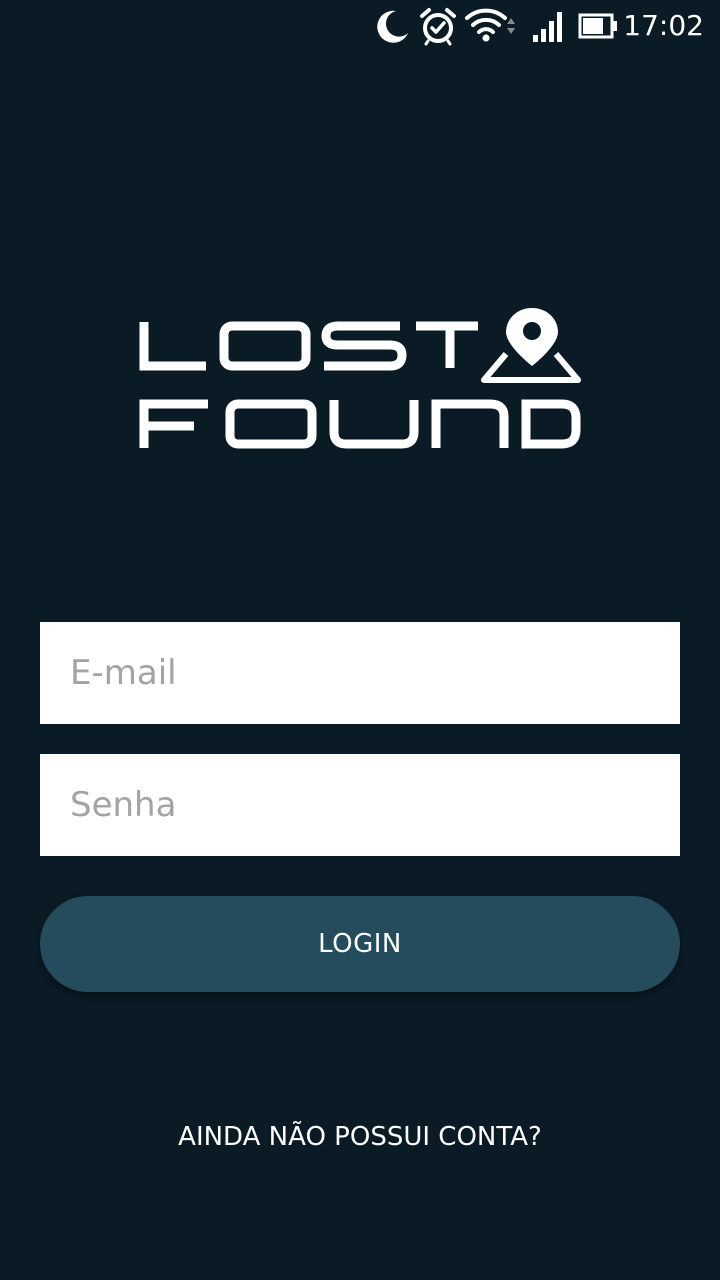  I want to click on login-button: LOGIN, so click(360, 944).